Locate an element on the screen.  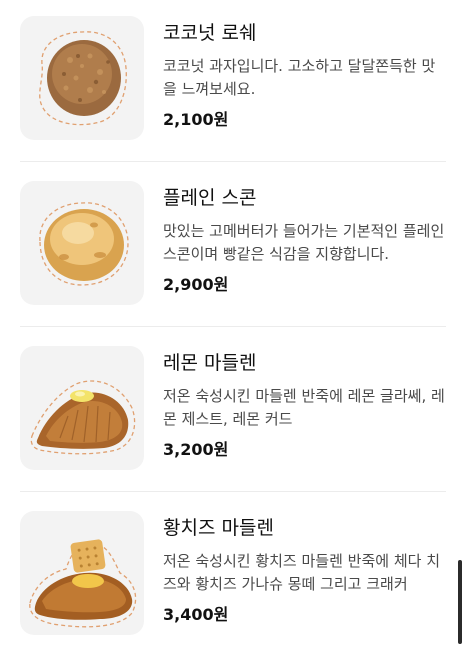
menu-item-name: 황치즈 마들렌 is located at coordinates (218, 528).